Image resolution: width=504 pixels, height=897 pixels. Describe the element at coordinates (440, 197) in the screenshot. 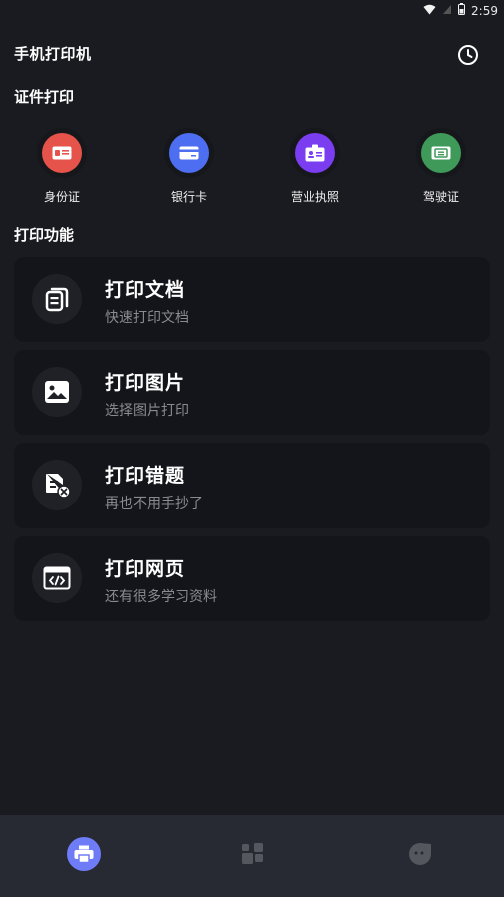

I see `cert-label: 驾驶证` at that location.